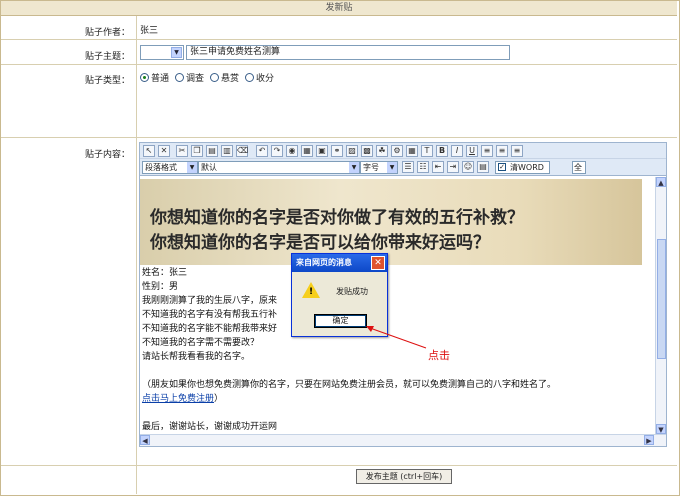 The height and width of the screenshot is (496, 680). I want to click on register-line-tail: ）, so click(219, 399).